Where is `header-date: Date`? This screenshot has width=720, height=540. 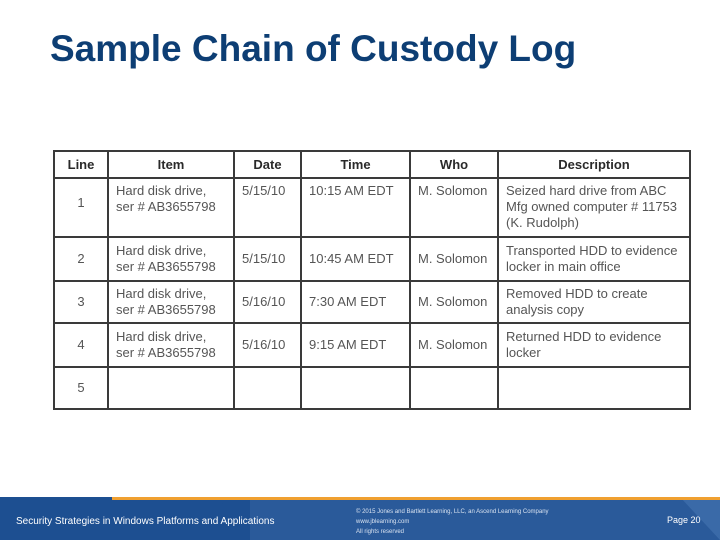 header-date: Date is located at coordinates (267, 164).